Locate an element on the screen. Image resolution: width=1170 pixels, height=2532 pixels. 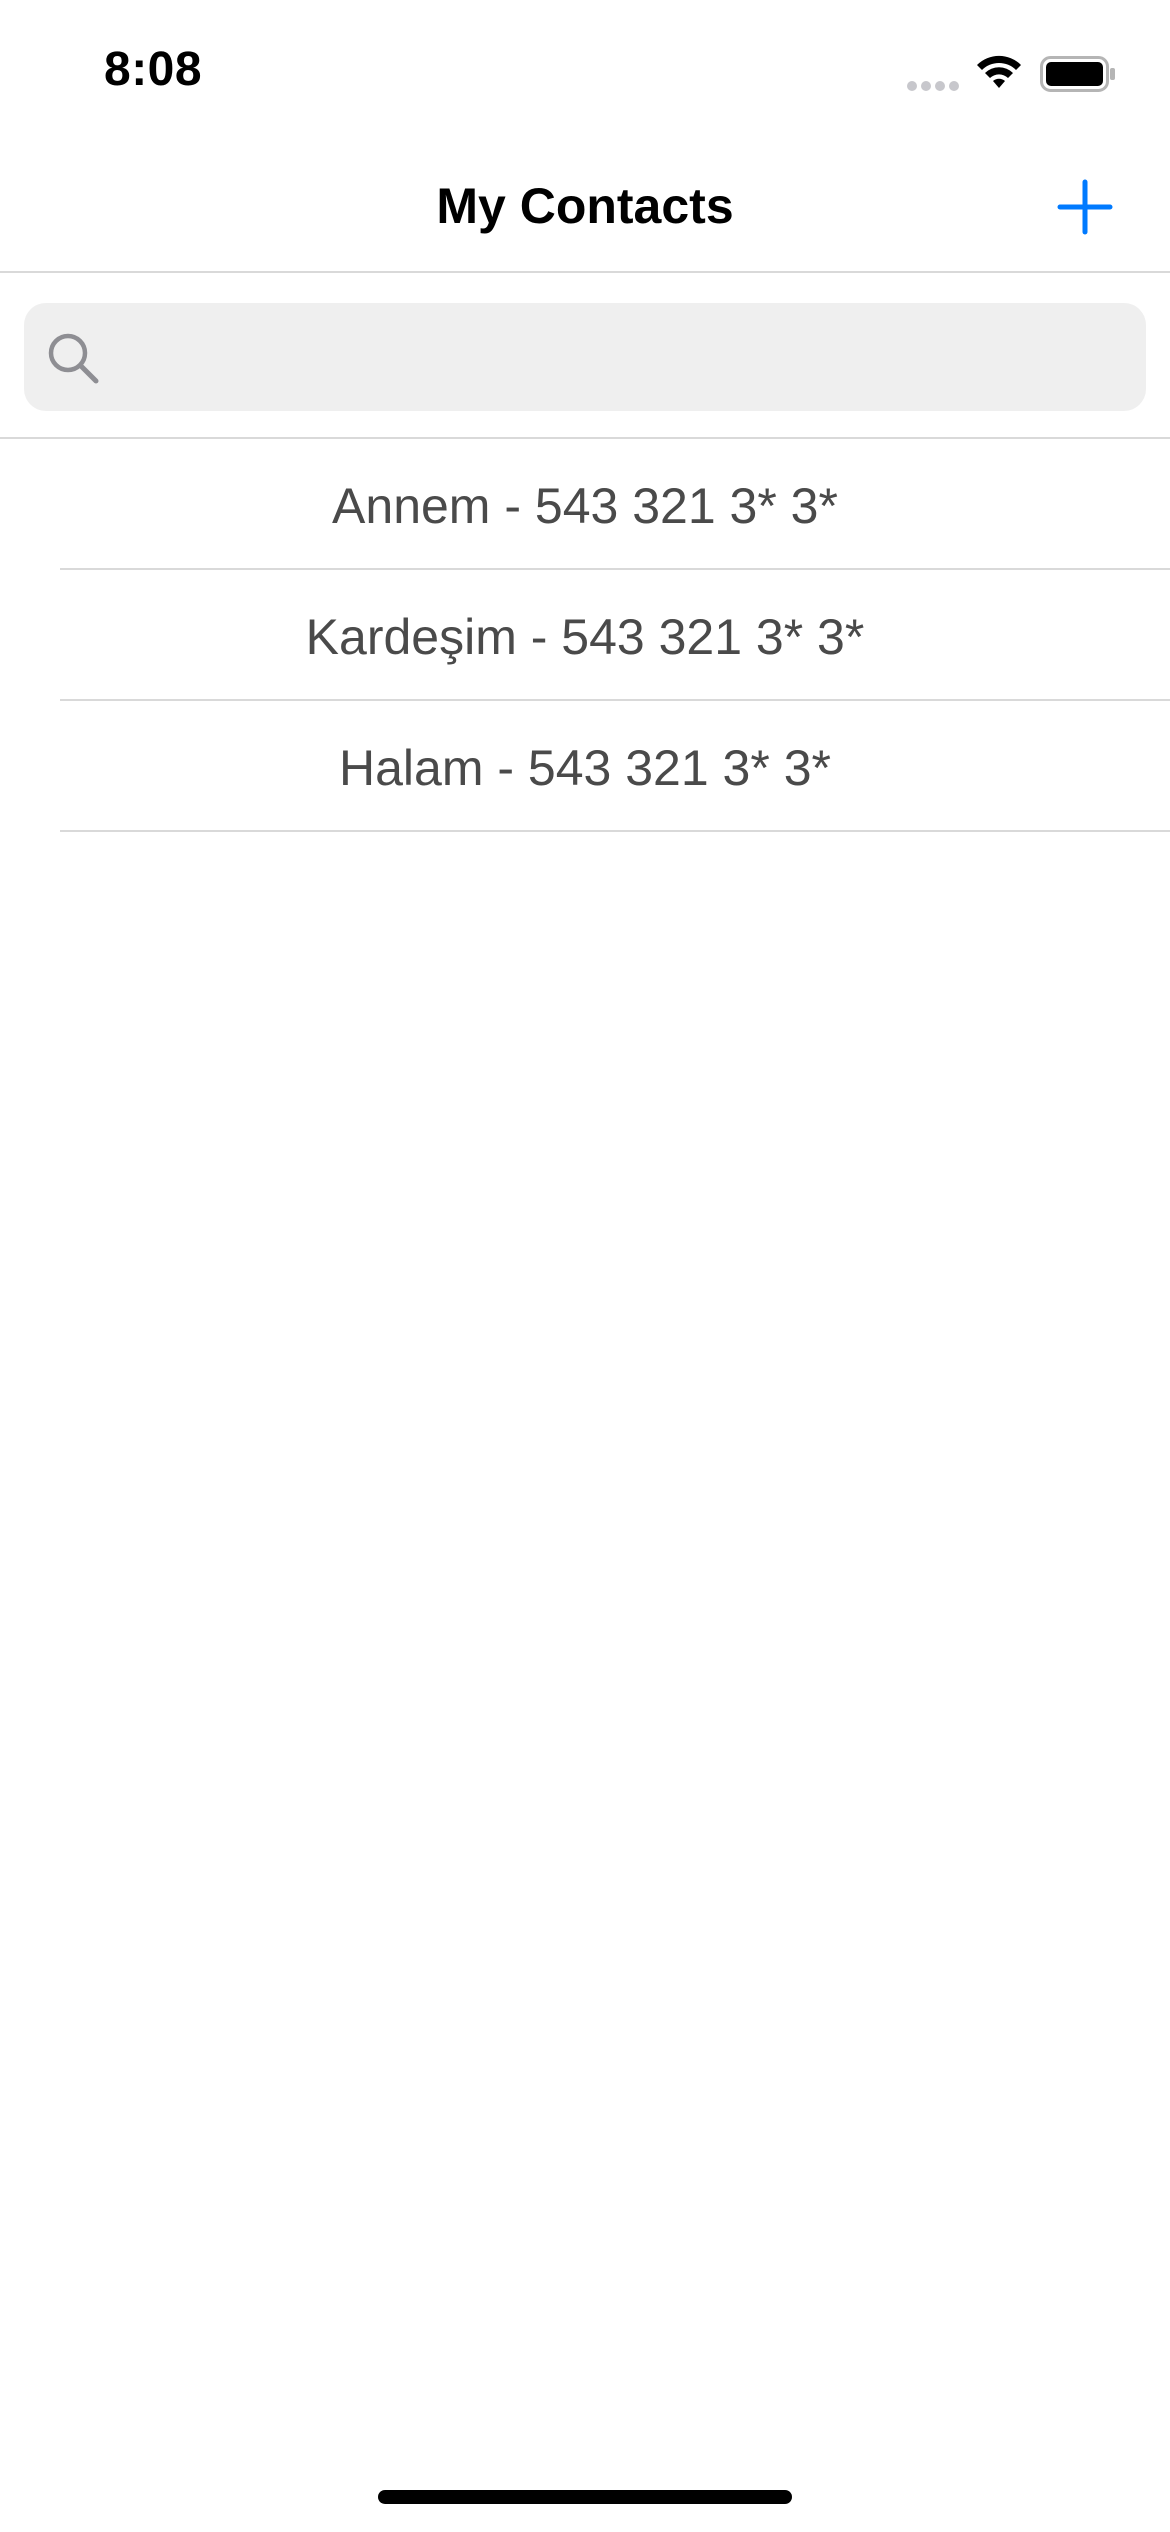
search-icon is located at coordinates (73, 358).